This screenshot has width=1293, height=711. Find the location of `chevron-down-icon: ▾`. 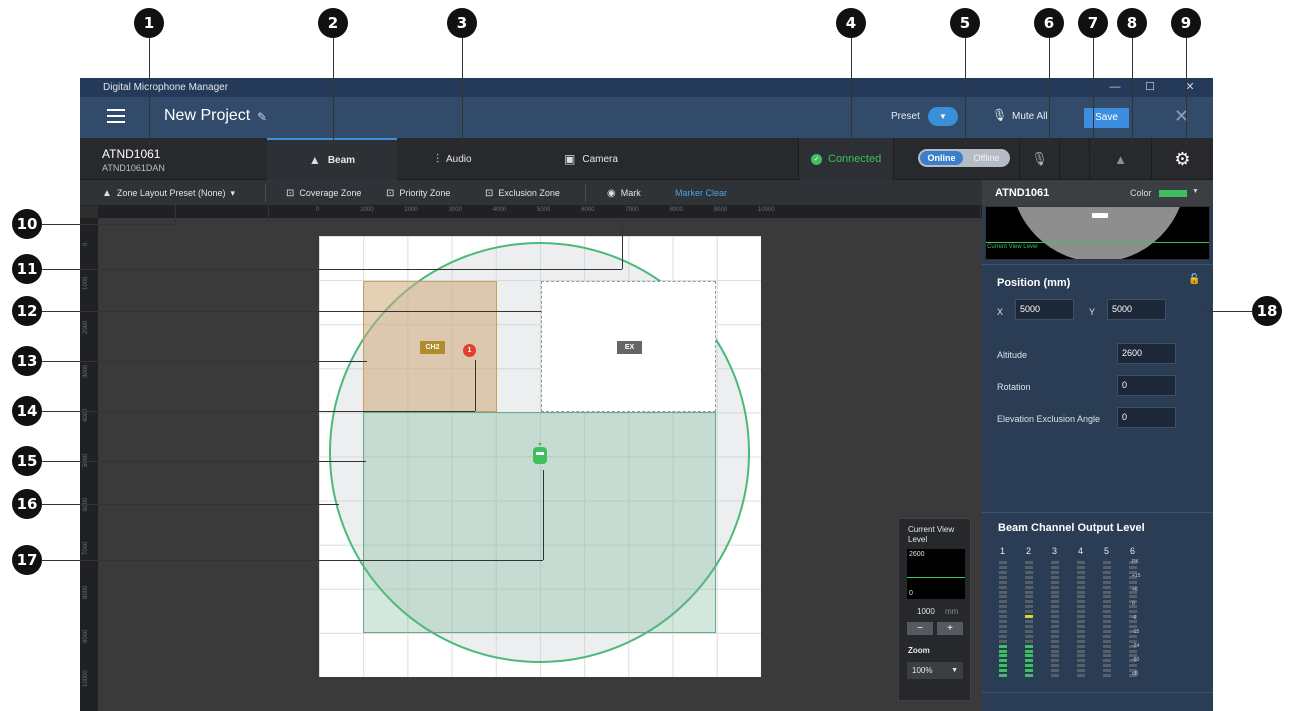

chevron-down-icon: ▾ is located at coordinates (232, 192).